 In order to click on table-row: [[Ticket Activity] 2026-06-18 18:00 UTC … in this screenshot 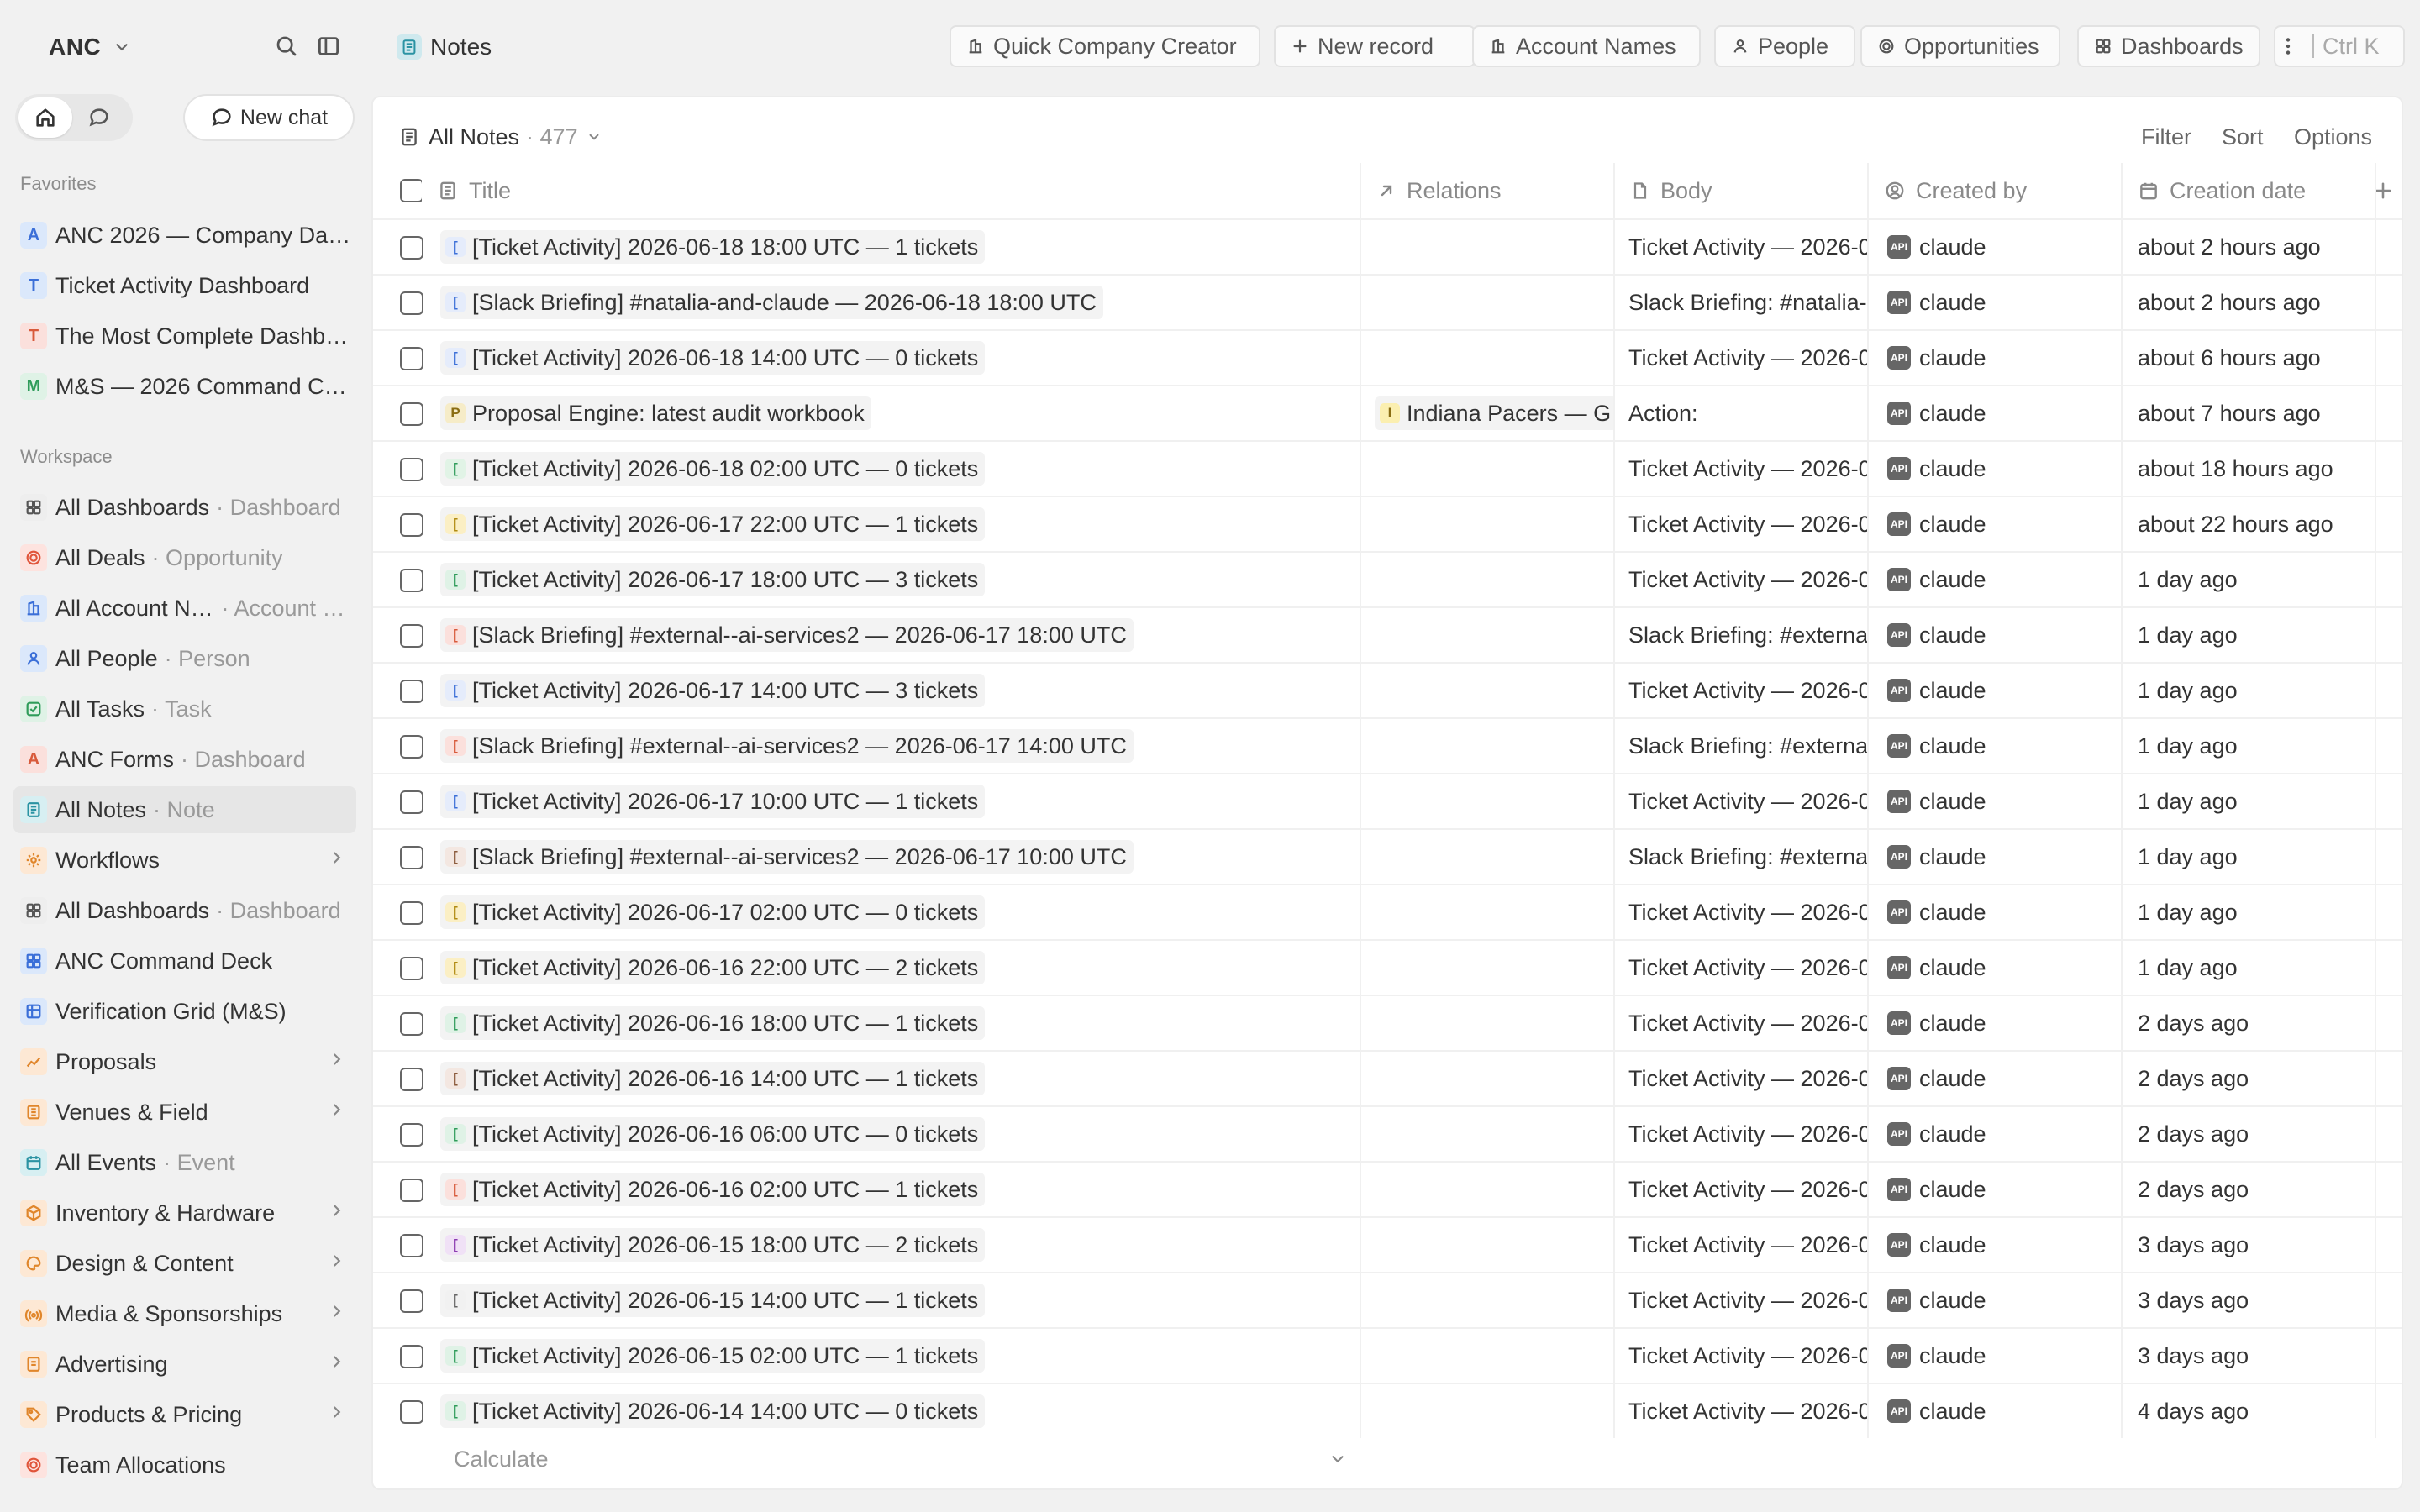, I will do `click(1387, 246)`.